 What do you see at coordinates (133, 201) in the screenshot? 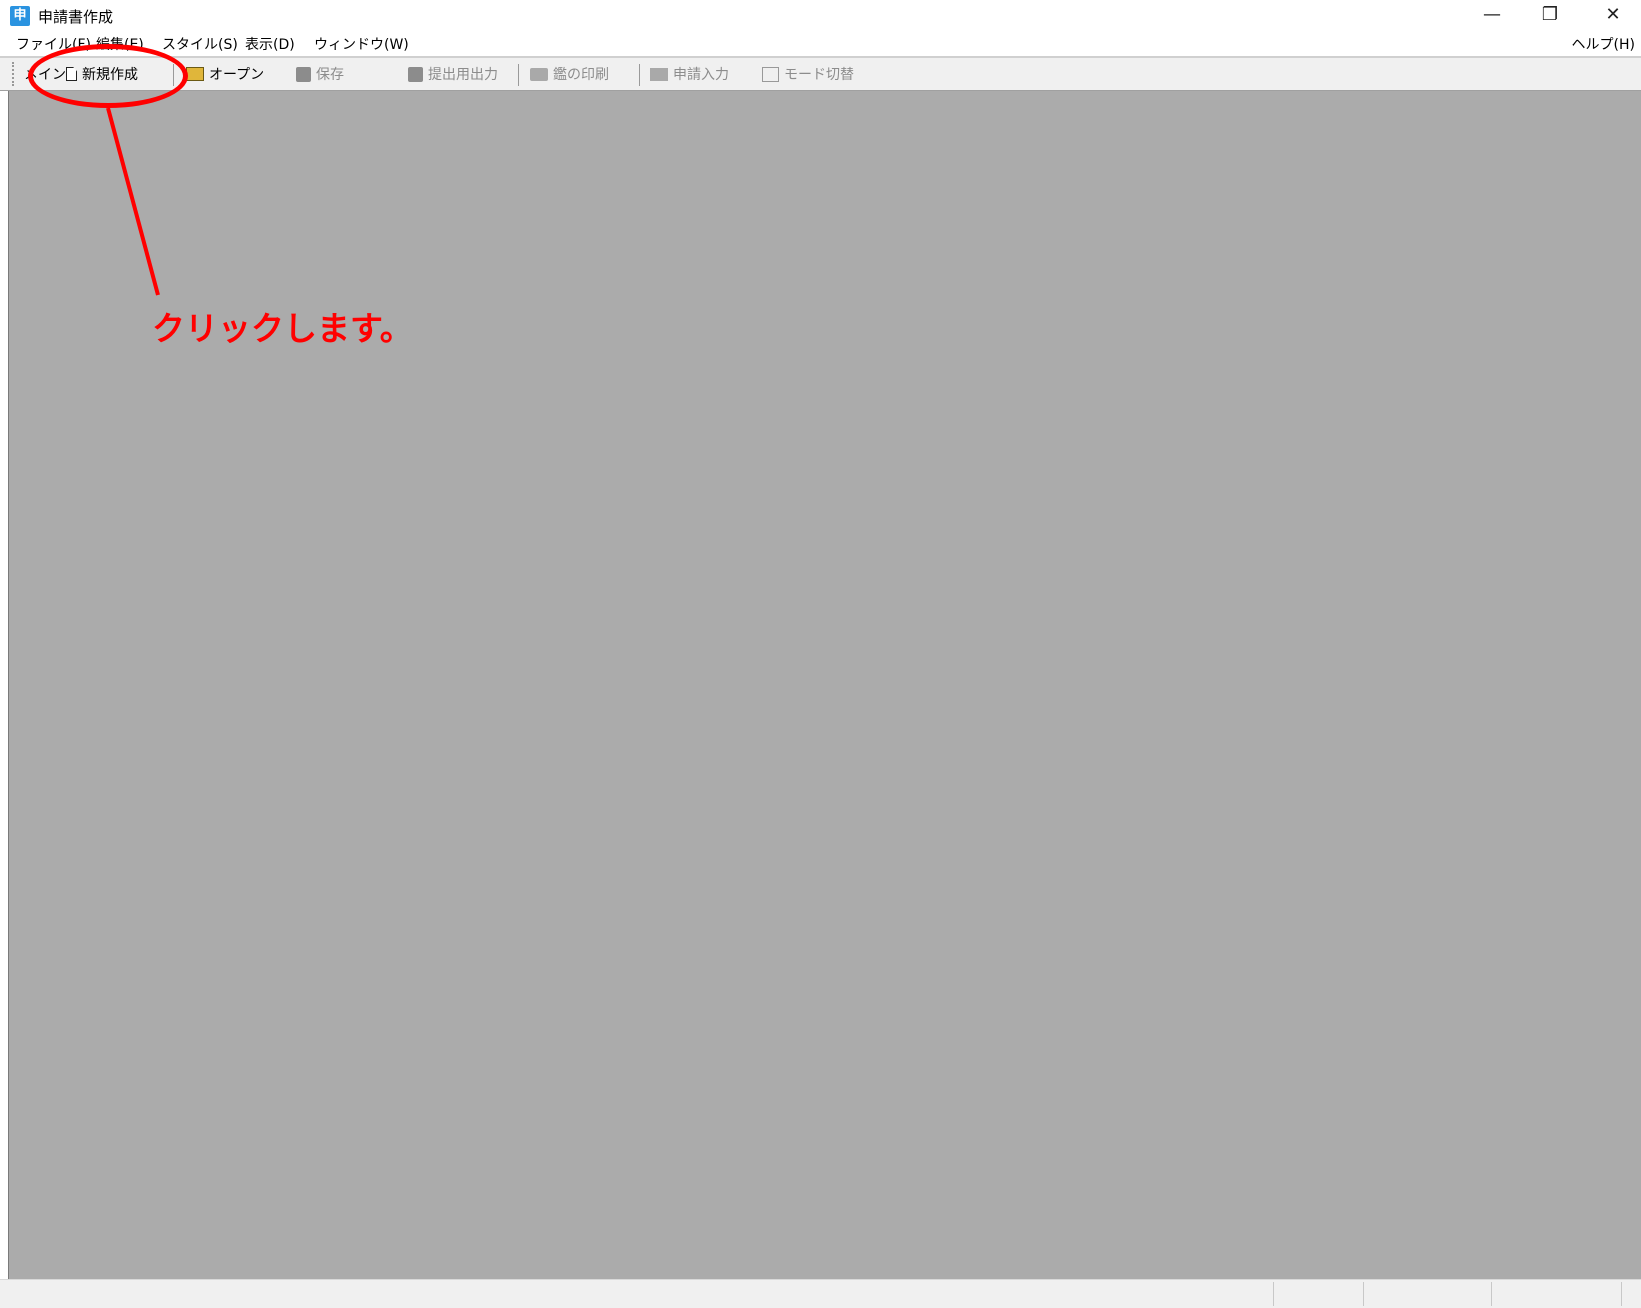
I see `annotation-pointer-line` at bounding box center [133, 201].